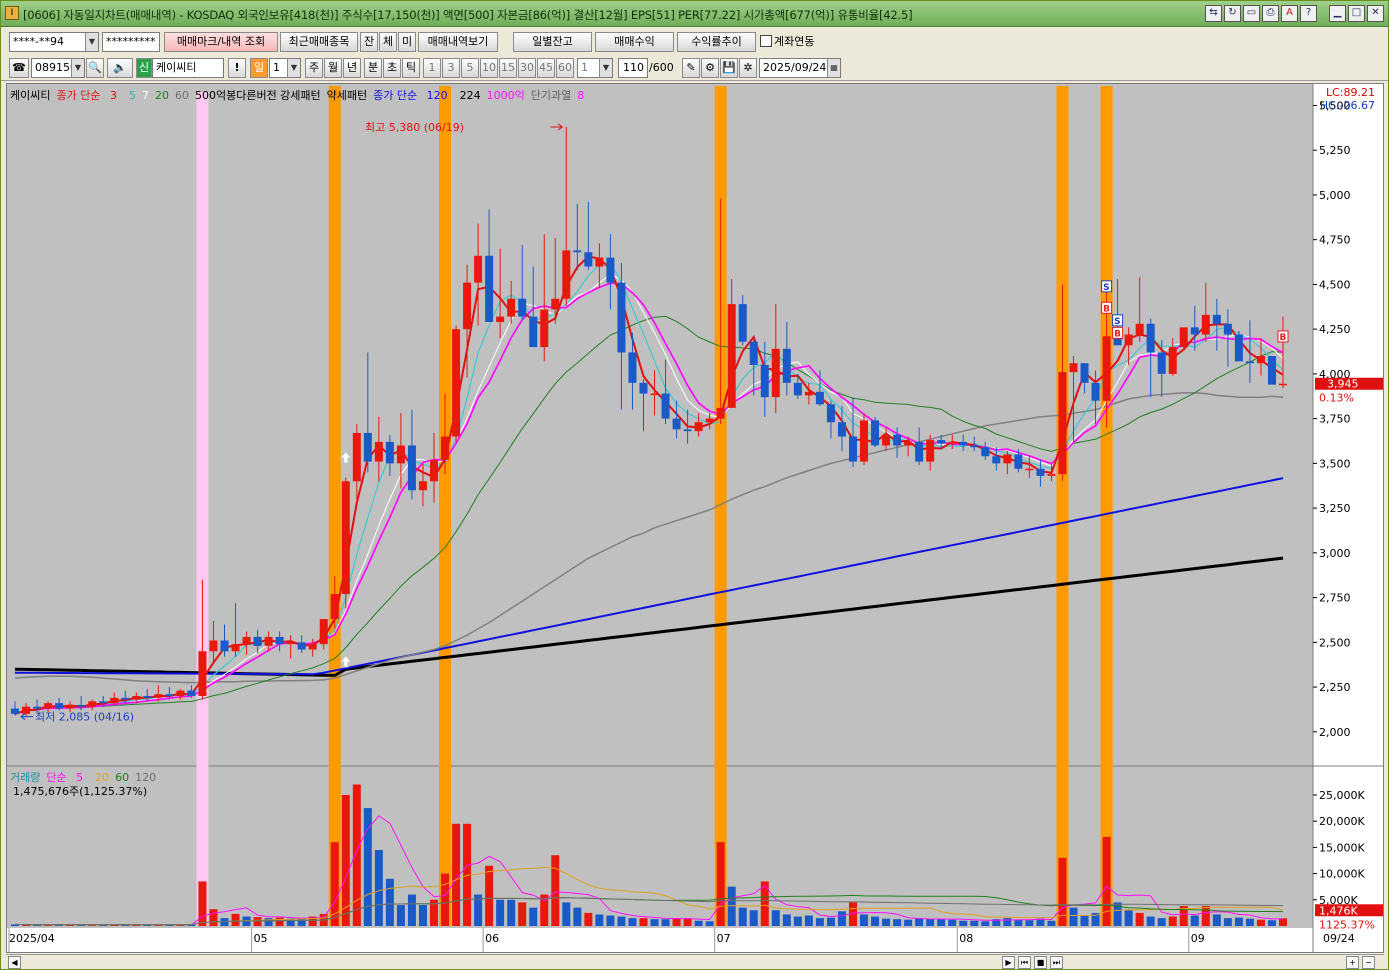 The width and height of the screenshot is (1389, 970). I want to click on count-max-label: /600, so click(661, 67).